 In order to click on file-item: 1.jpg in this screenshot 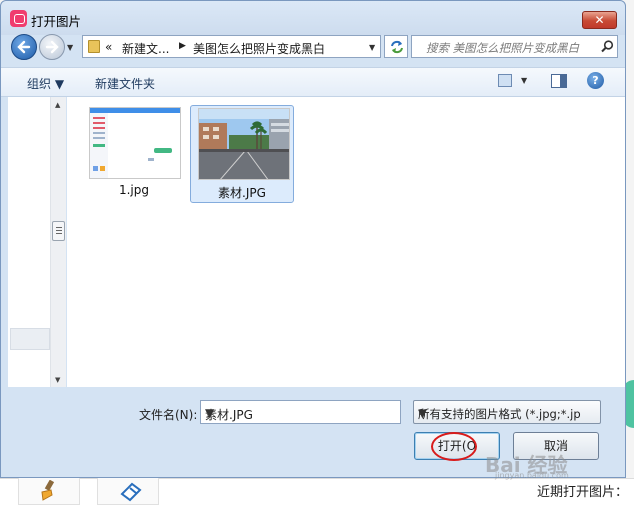, I will do `click(134, 154)`.